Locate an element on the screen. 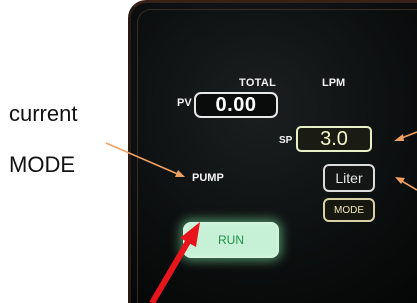 The width and height of the screenshot is (417, 303). pv-display: 0.00 is located at coordinates (236, 105).